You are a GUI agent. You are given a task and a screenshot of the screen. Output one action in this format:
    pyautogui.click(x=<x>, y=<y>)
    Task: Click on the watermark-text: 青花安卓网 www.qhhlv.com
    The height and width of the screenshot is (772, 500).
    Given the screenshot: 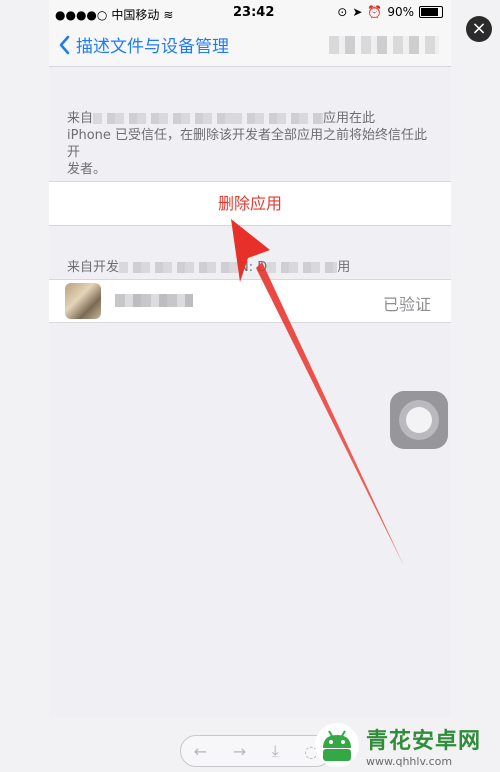 What is the action you would take?
    pyautogui.click(x=423, y=745)
    